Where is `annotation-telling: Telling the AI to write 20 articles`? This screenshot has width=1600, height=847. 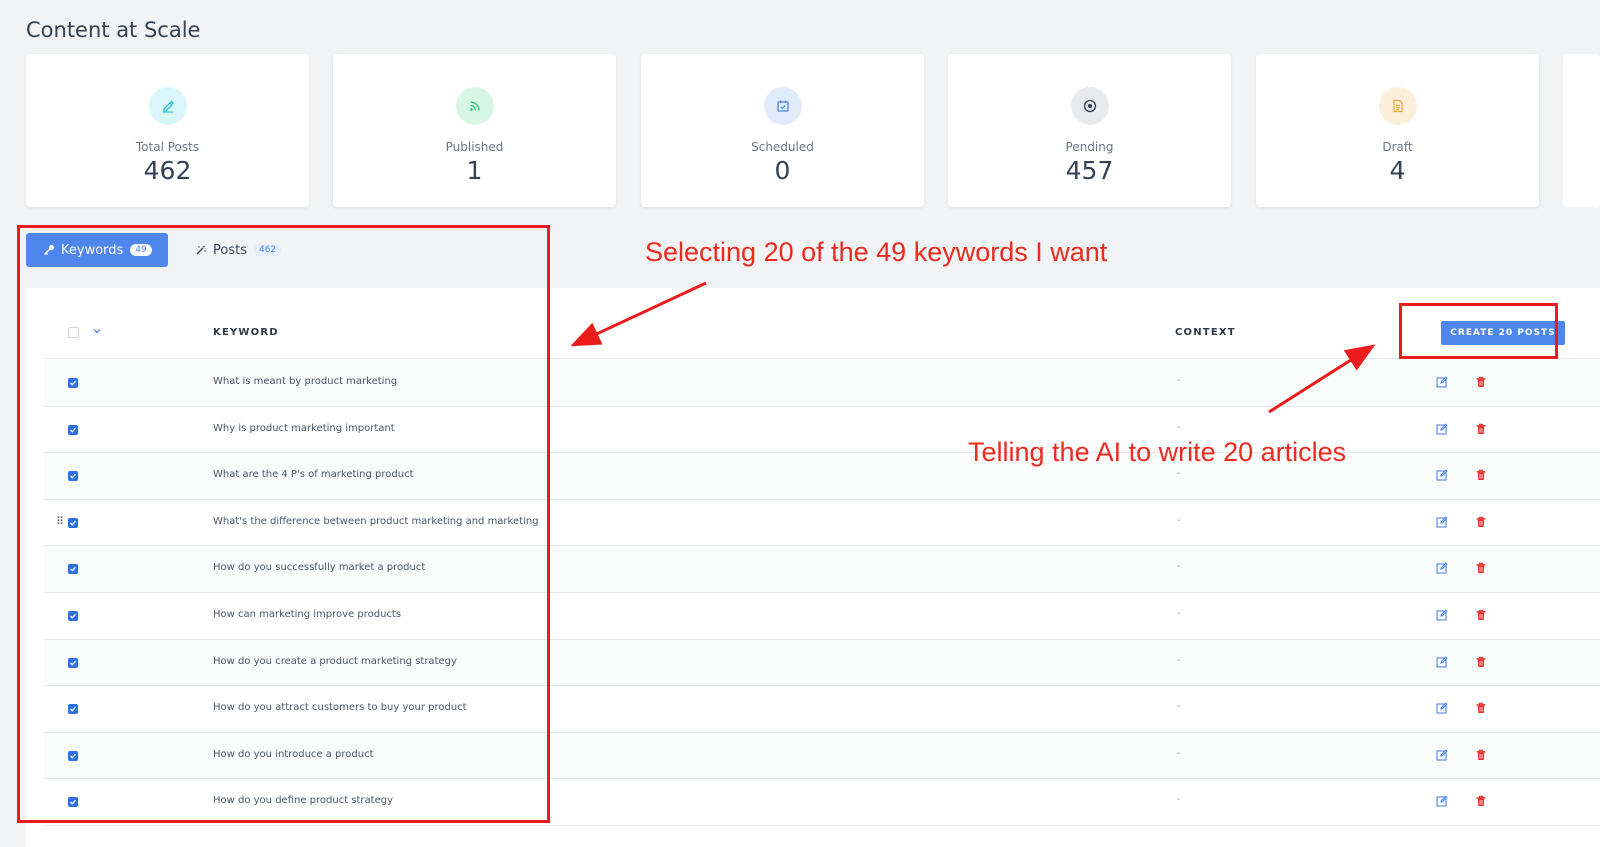
annotation-telling: Telling the AI to write 20 articles is located at coordinates (1157, 452).